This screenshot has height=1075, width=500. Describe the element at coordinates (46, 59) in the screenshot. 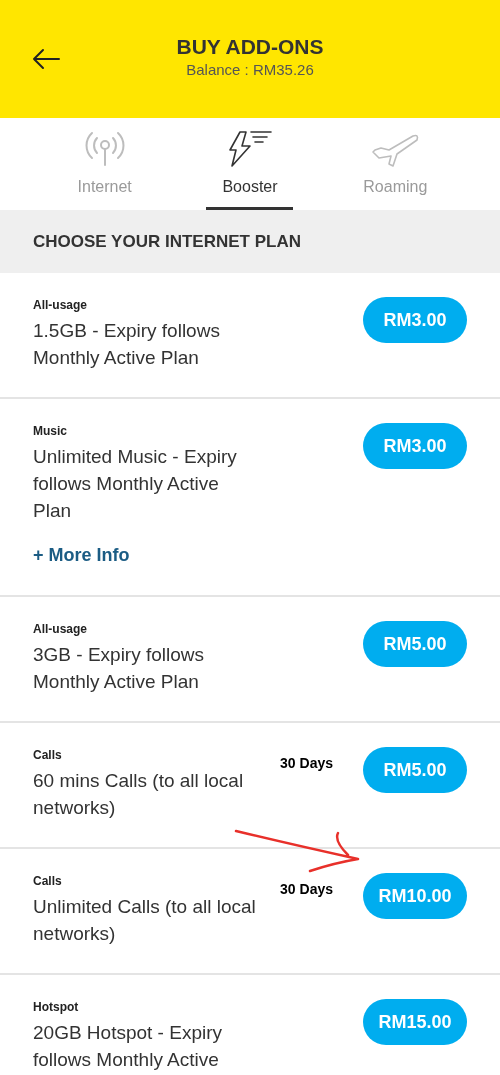

I see `back-icon` at that location.